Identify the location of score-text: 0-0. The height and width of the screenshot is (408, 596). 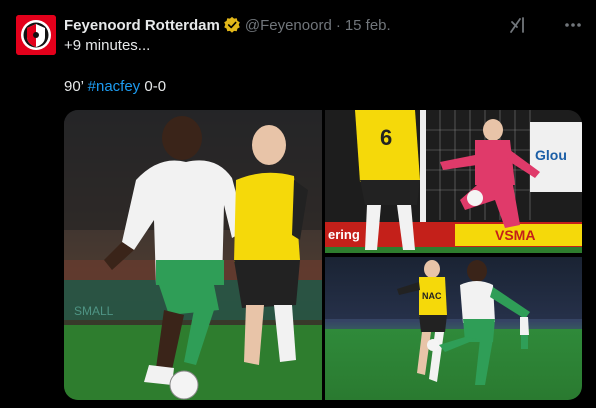
(155, 86).